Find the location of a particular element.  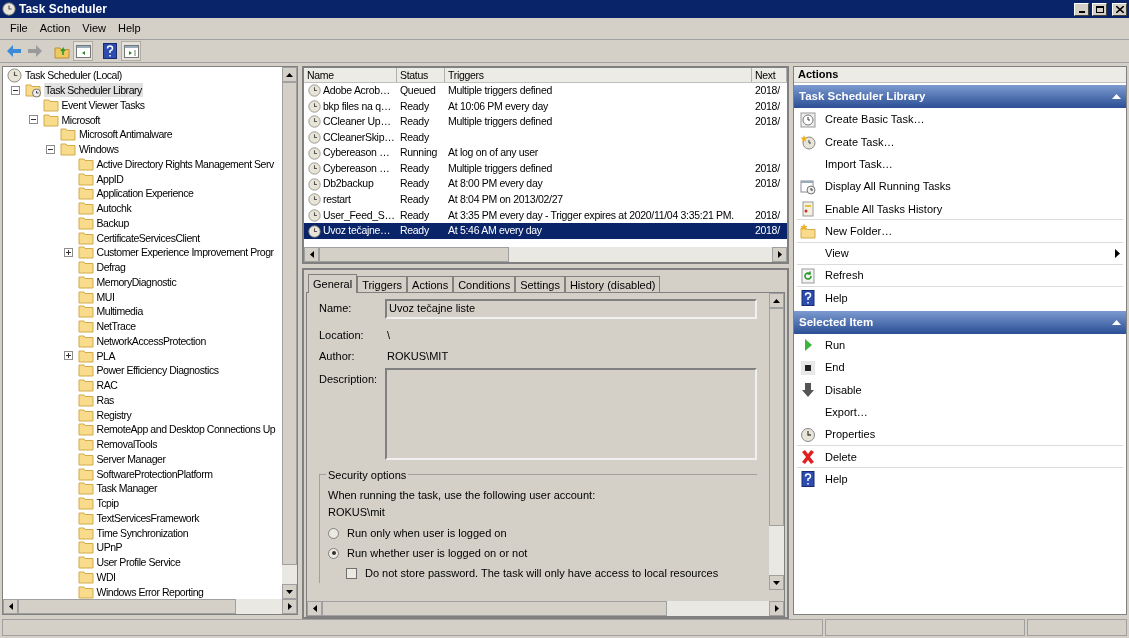

tree-item: Multimedia is located at coordinates (119, 311).